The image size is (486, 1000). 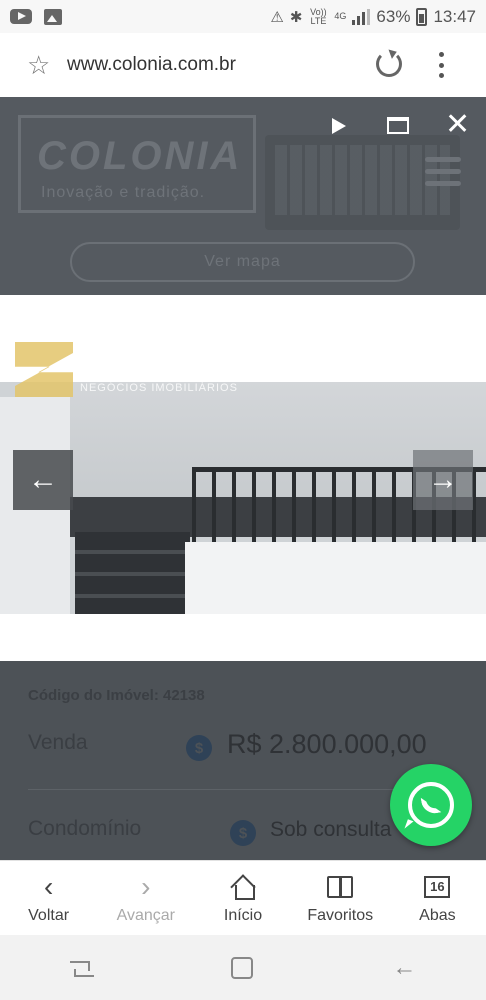 What do you see at coordinates (146, 886) in the screenshot?
I see `chevron-right-icon: ›` at bounding box center [146, 886].